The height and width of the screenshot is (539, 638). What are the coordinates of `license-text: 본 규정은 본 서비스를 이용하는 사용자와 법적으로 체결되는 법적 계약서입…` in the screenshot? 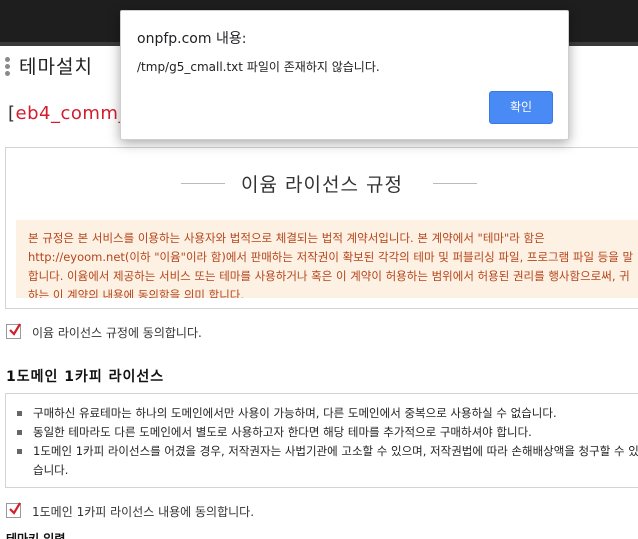 It's located at (327, 259).